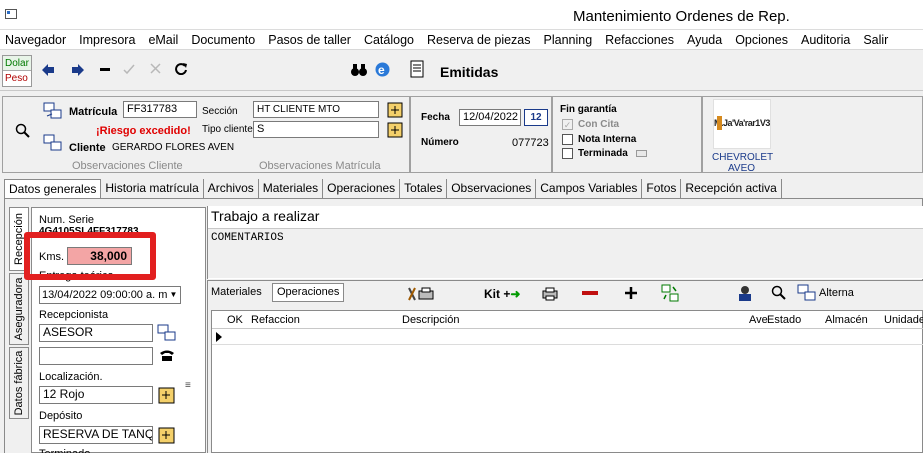 This screenshot has width=923, height=453. What do you see at coordinates (275, 320) in the screenshot?
I see `col-refaccion: Refaccion` at bounding box center [275, 320].